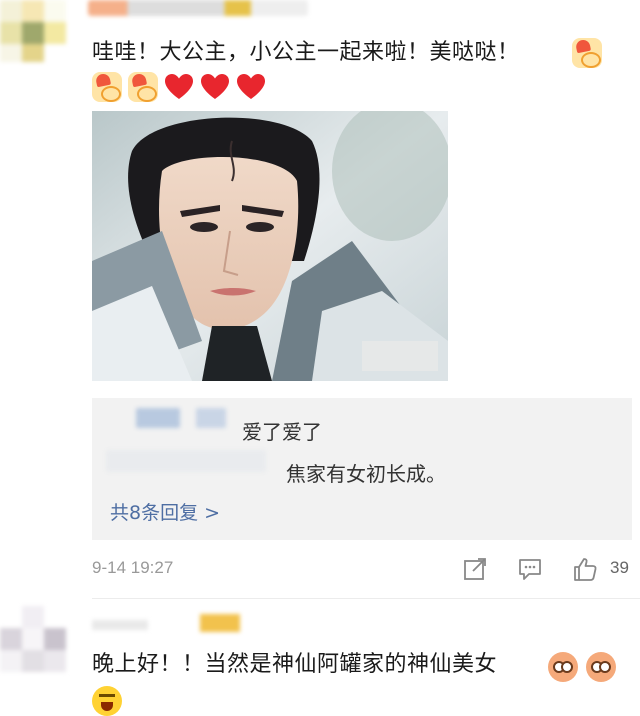  Describe the element at coordinates (133, 567) in the screenshot. I see `timestamp: 9-14 19:27` at that location.